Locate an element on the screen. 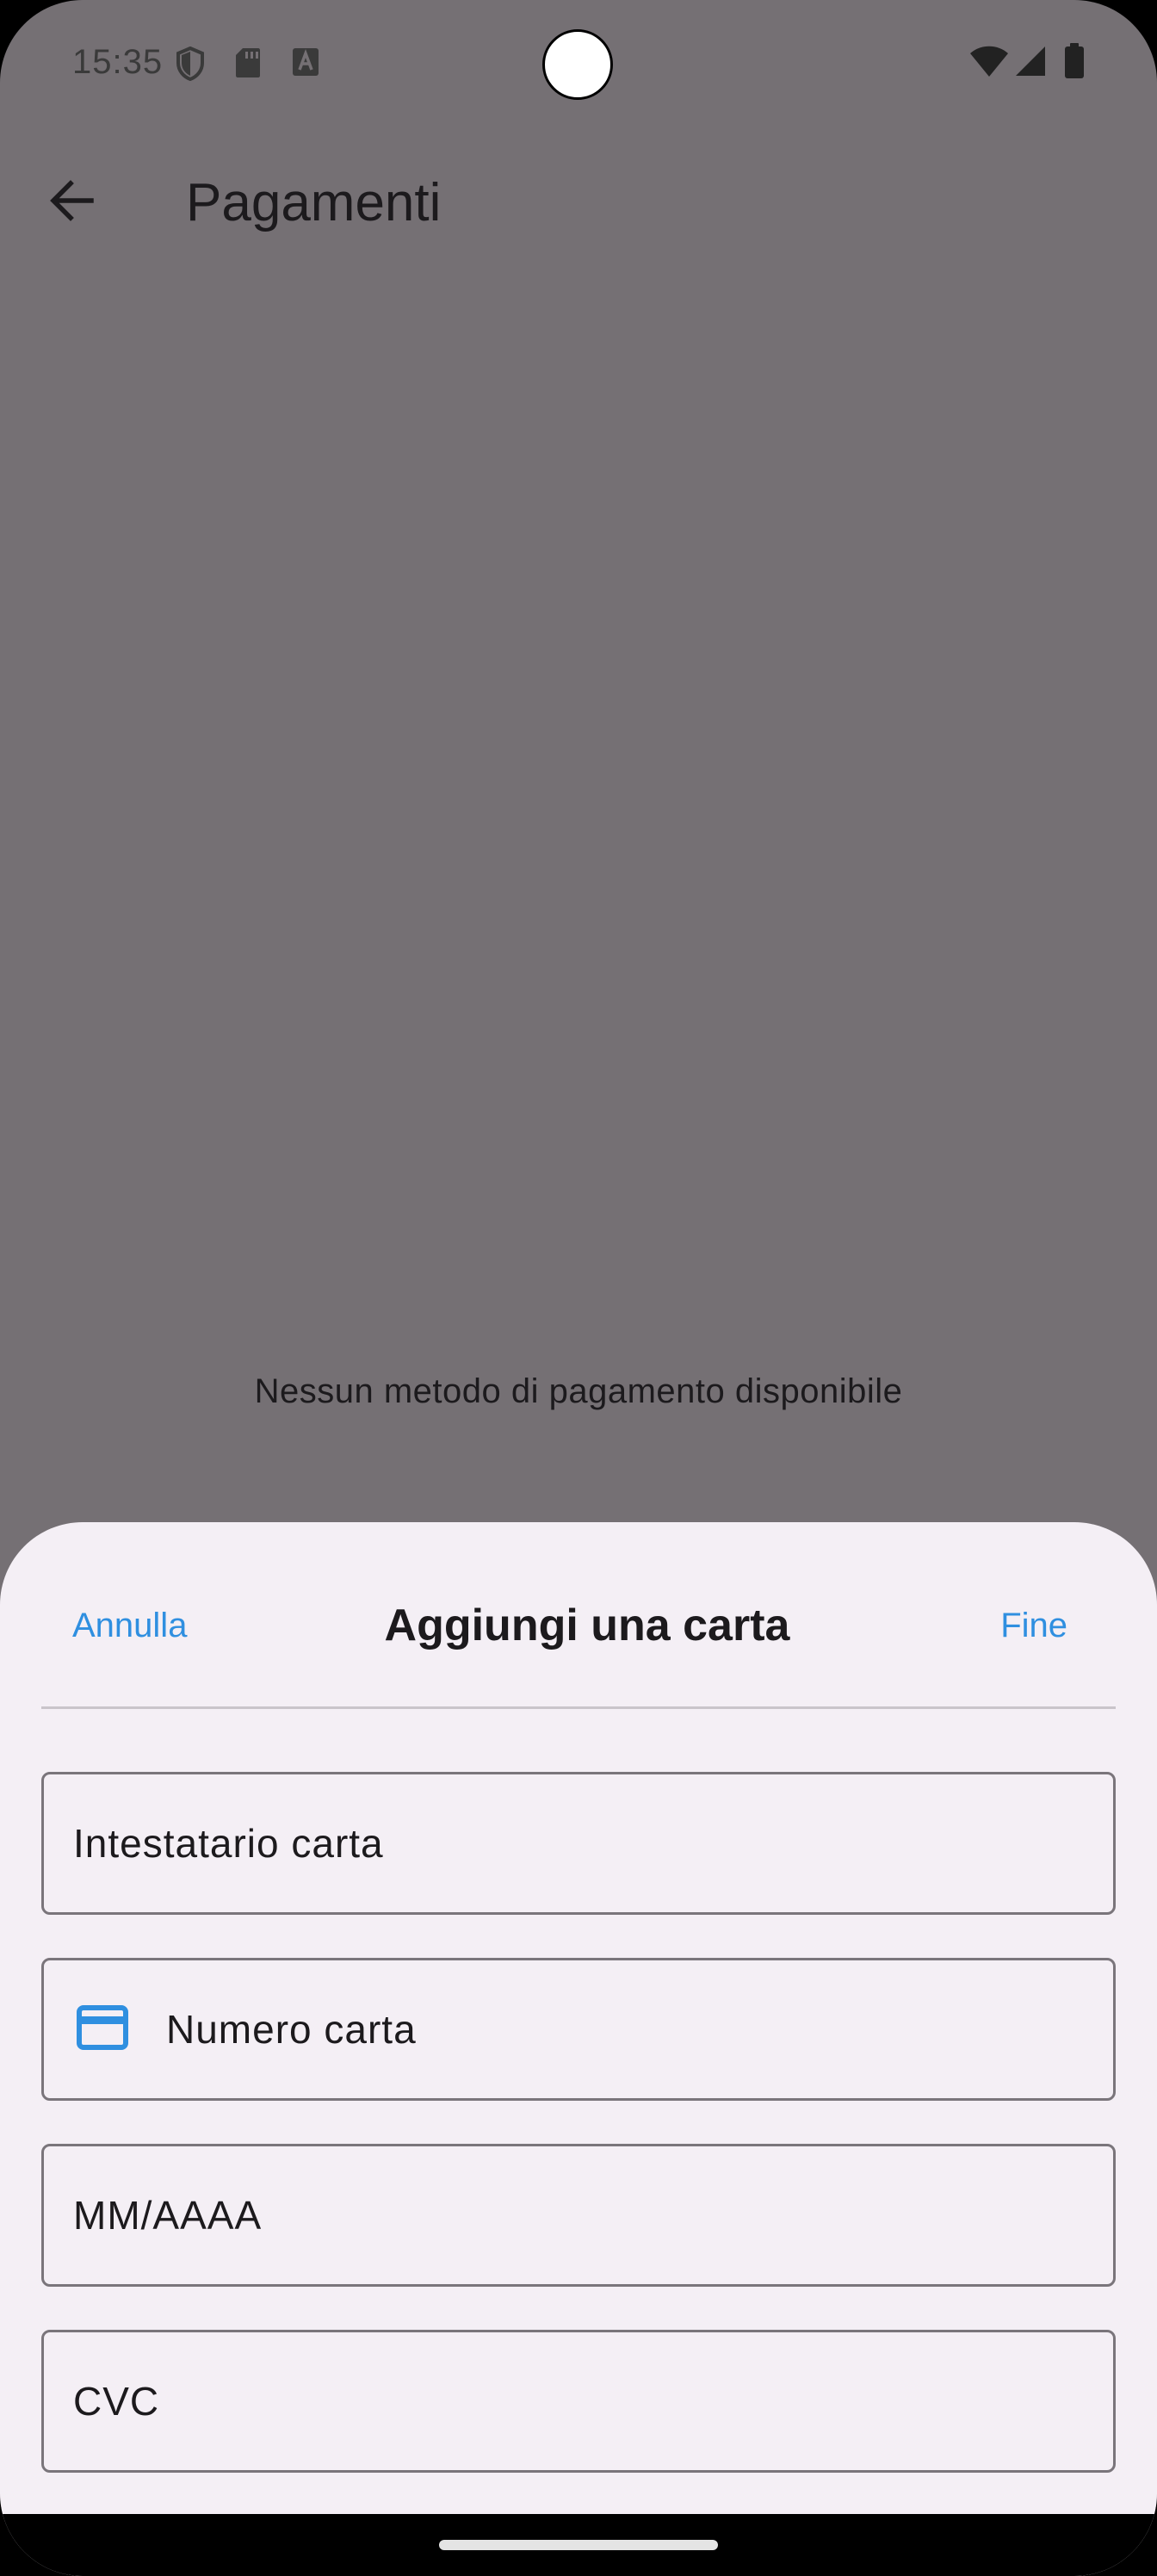  cardholder-field is located at coordinates (579, 1844).